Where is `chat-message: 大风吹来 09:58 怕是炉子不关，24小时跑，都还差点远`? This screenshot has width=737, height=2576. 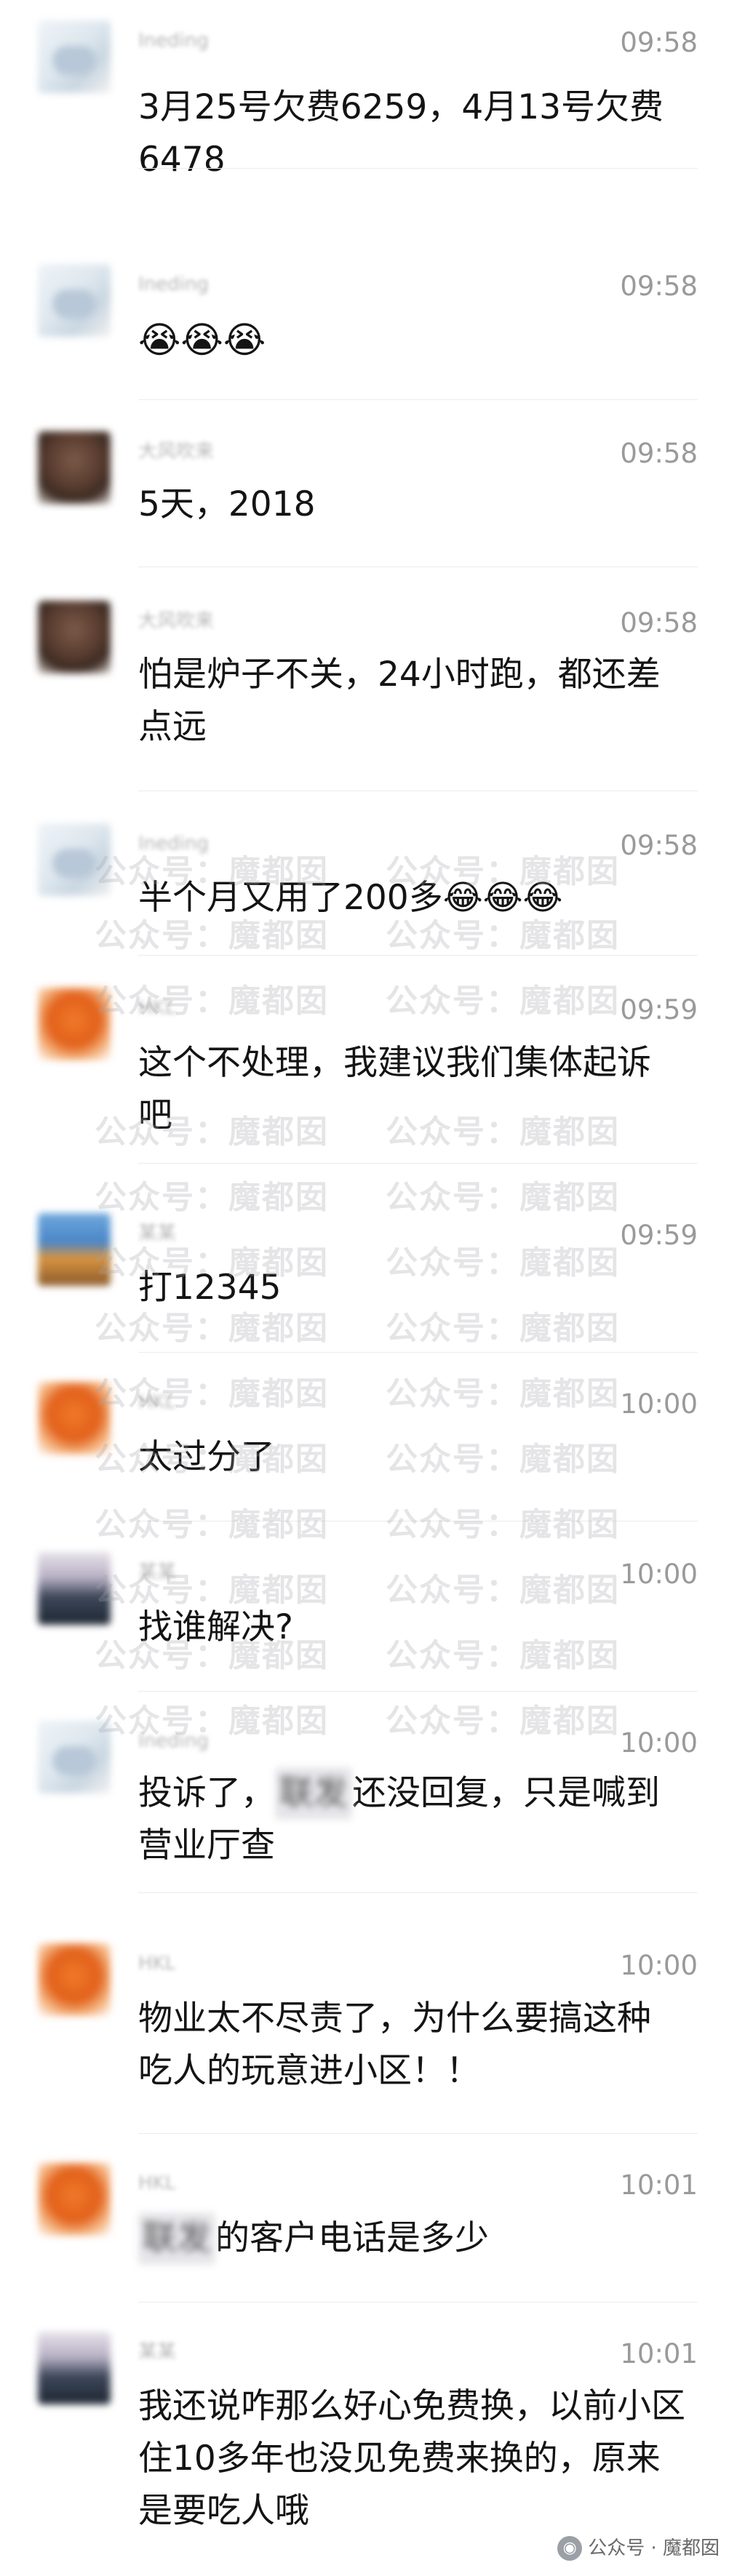
chat-message: 大风吹来 09:58 怕是炉子不关，24小时跑，都还差点远 is located at coordinates (368, 685).